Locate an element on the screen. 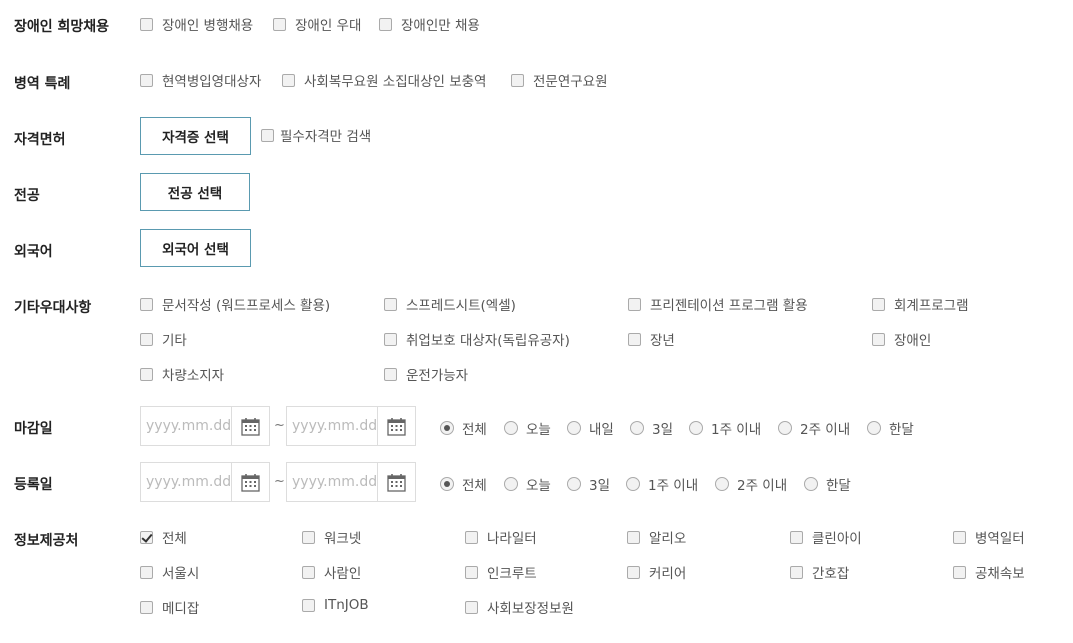  deadline-start-input: yyyy.mm.dd is located at coordinates (187, 426).